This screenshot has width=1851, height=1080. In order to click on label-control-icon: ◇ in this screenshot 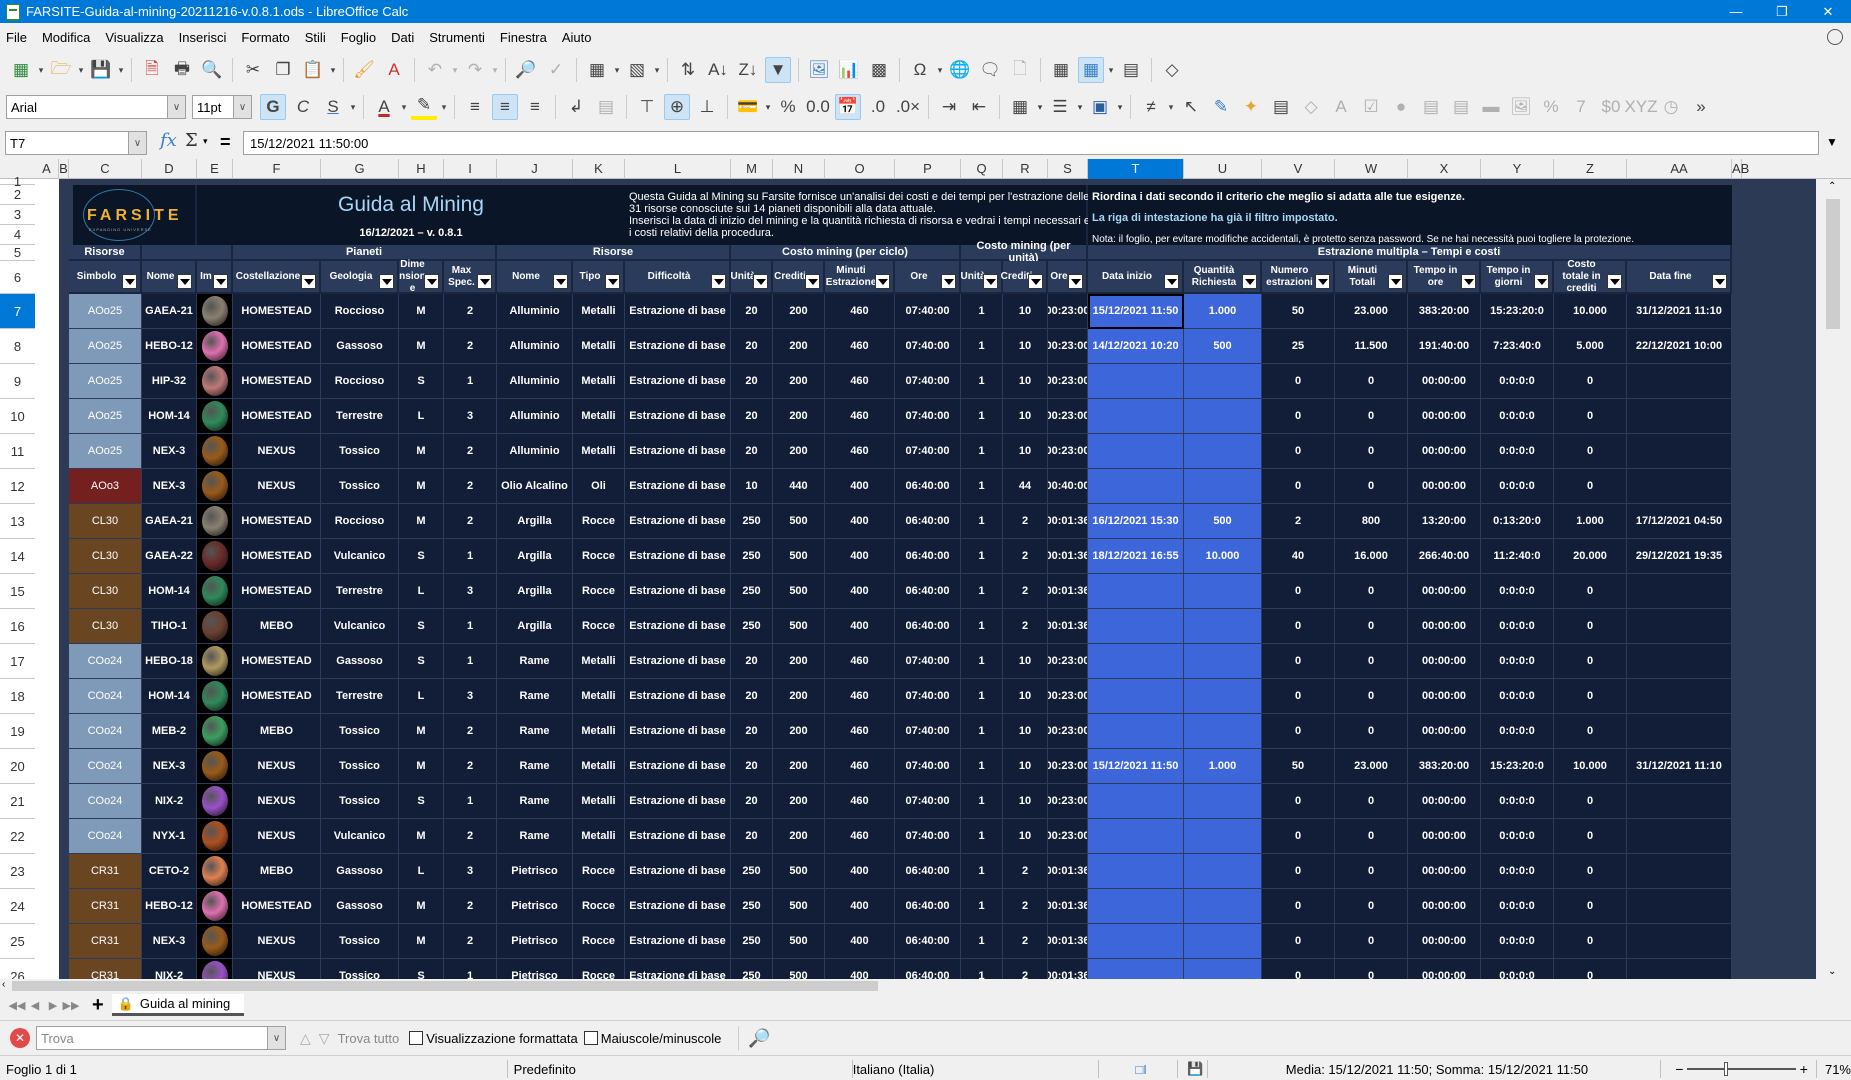, I will do `click(1311, 107)`.